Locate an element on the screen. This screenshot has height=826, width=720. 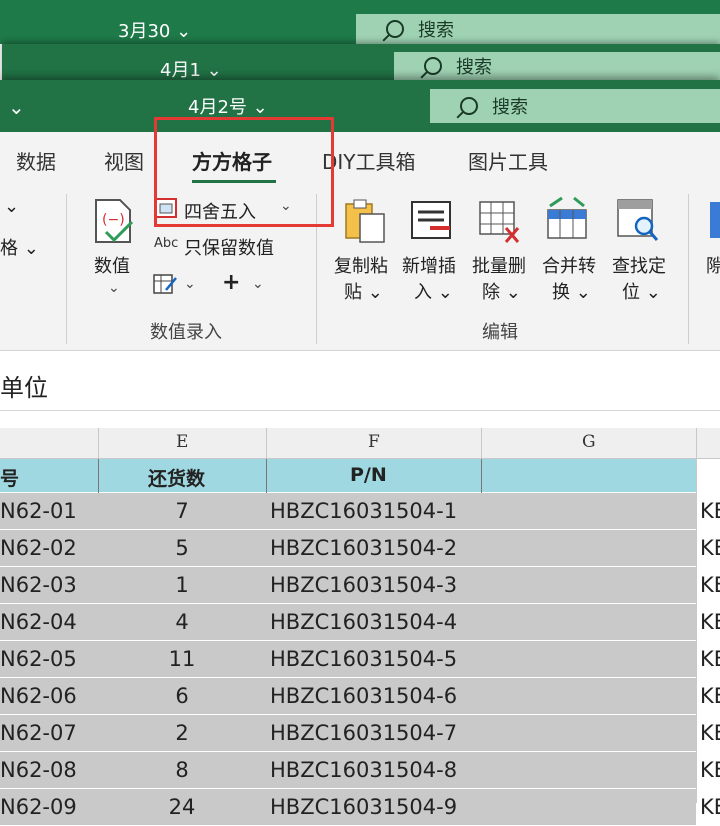
qty-cell: 5 is located at coordinates (182, 548).